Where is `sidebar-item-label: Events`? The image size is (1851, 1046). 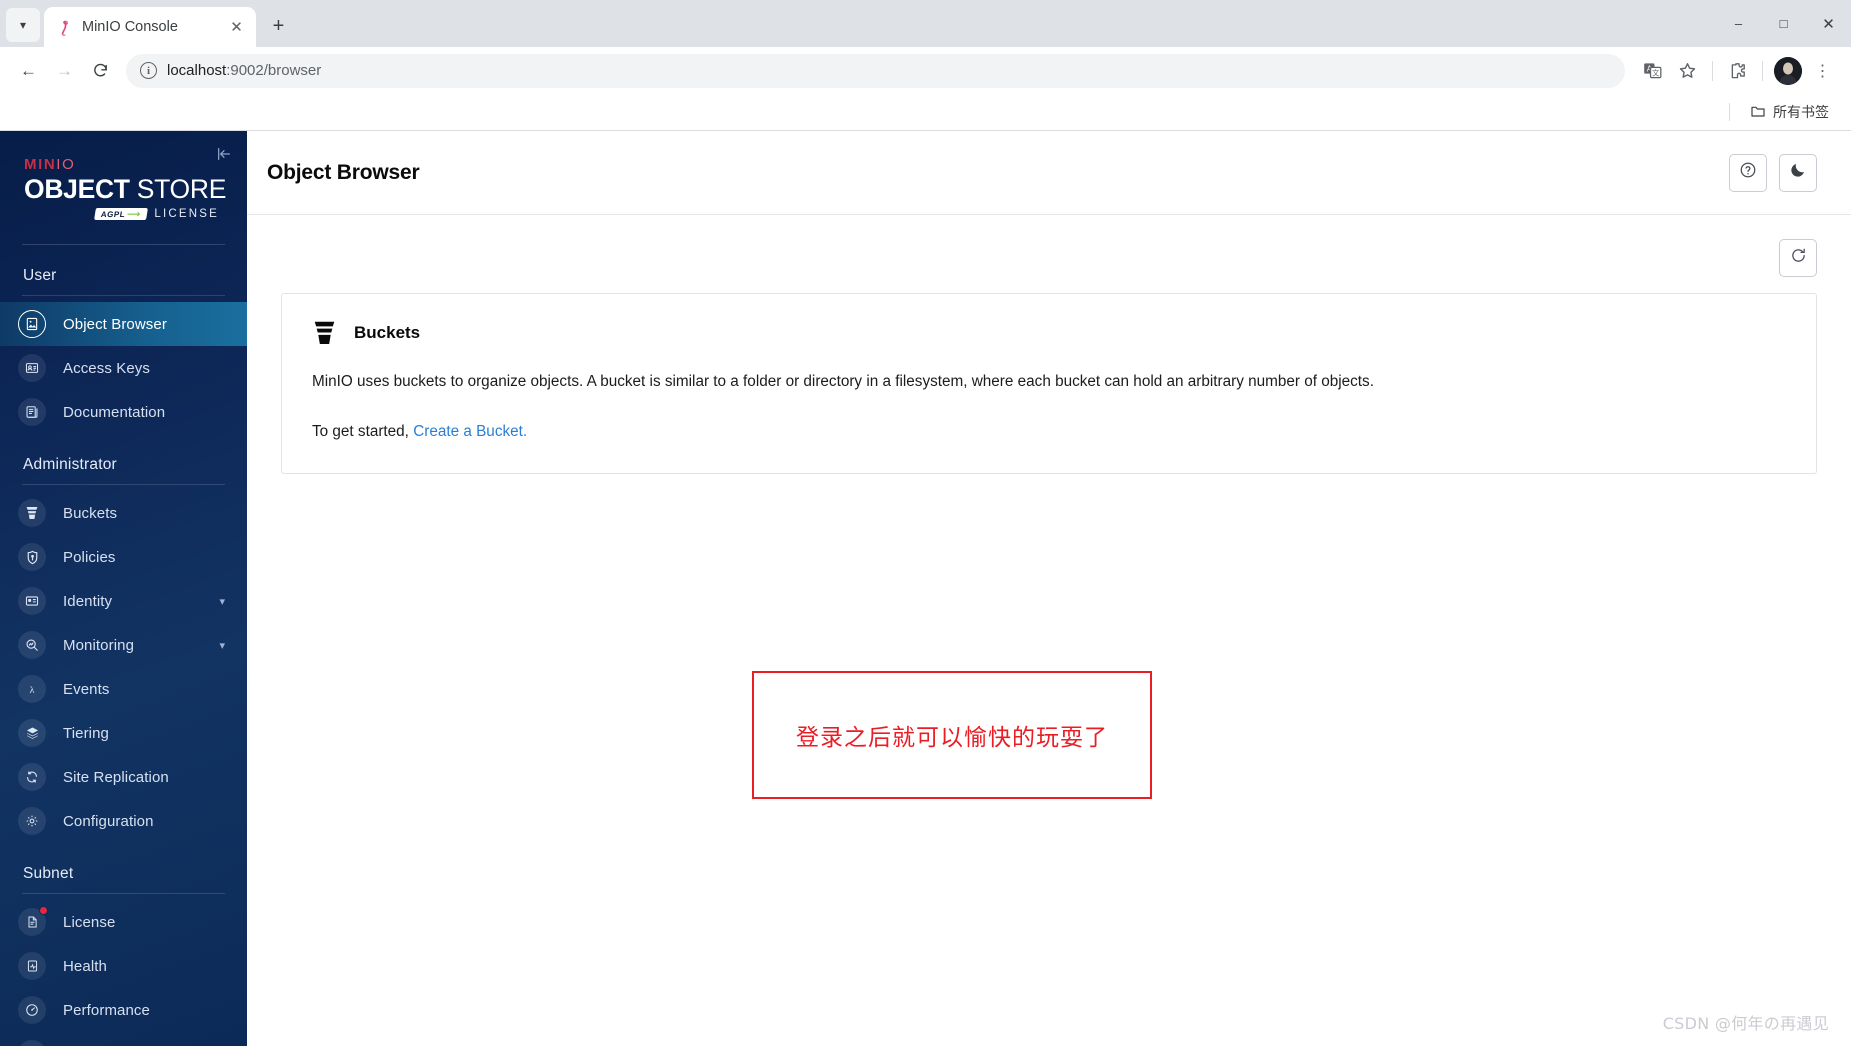
sidebar-item-label: Events is located at coordinates (86, 689).